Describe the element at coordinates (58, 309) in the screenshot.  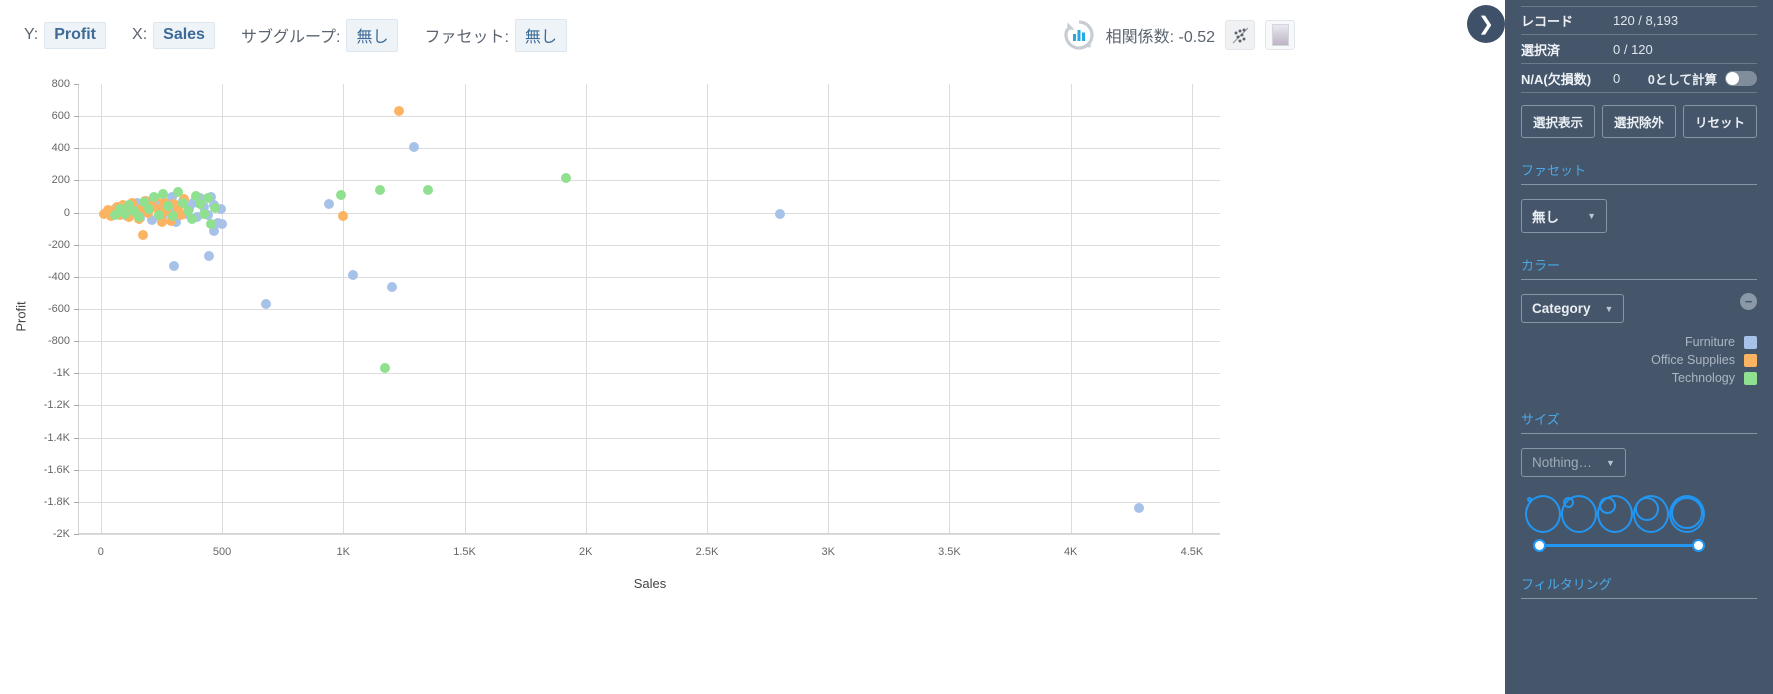
I see `y-axis-tick-label: -600` at that location.